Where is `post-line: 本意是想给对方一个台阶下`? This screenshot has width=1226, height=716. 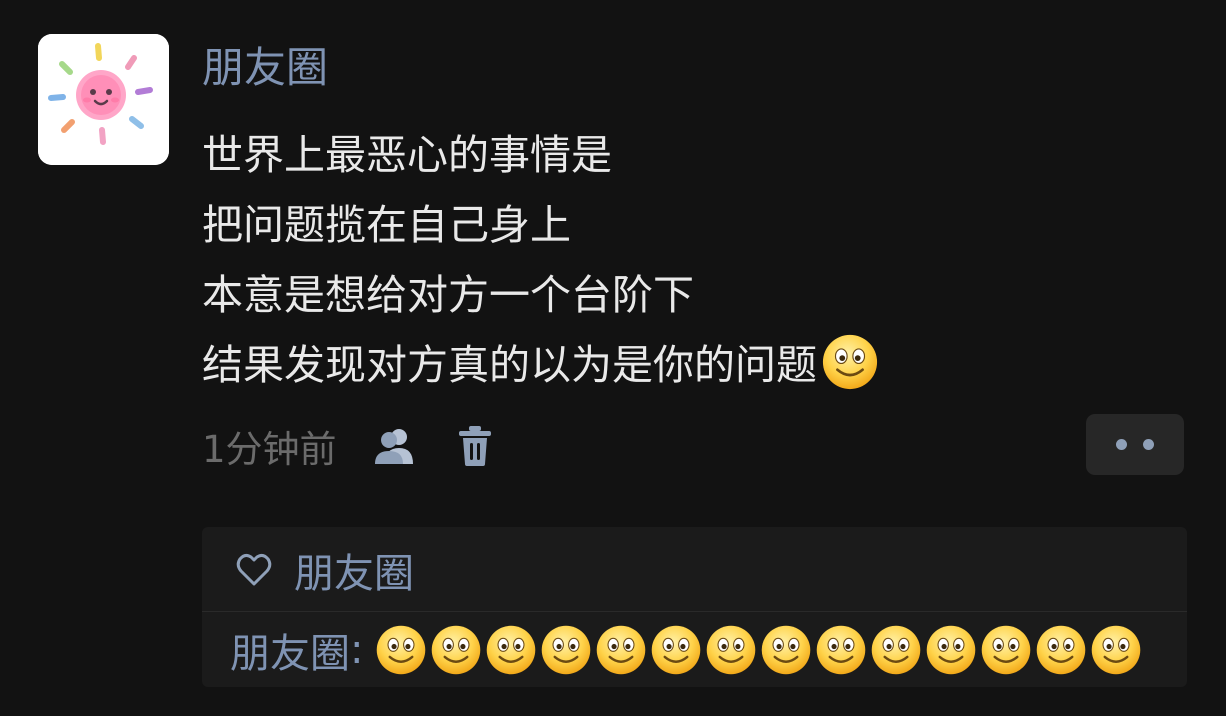
post-line: 本意是想给对方一个台阶下 is located at coordinates (448, 295).